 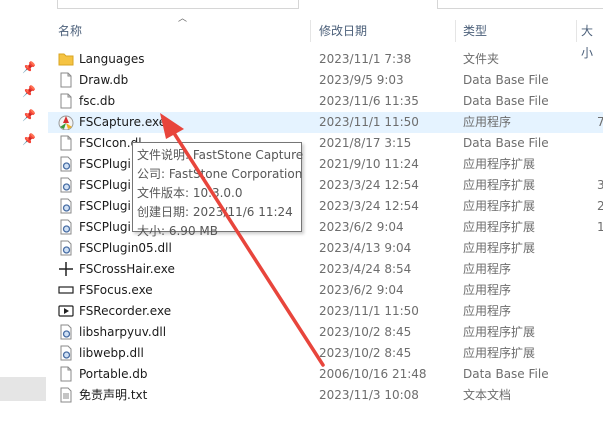 I want to click on file-row: 免责声明.txt 2023/11/3 10:08 文本文档, so click(x=325, y=395).